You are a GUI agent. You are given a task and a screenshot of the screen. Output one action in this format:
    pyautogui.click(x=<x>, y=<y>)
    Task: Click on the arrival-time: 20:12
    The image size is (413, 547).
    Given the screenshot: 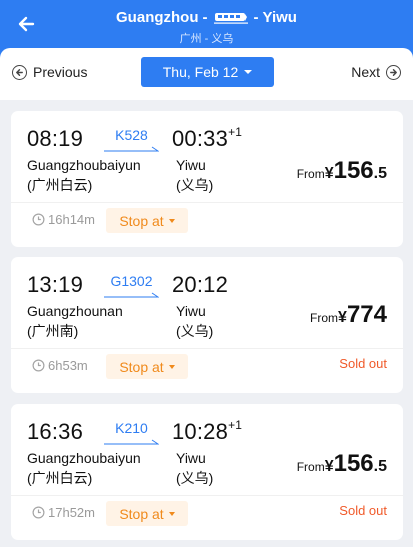 What is the action you would take?
    pyautogui.click(x=200, y=285)
    